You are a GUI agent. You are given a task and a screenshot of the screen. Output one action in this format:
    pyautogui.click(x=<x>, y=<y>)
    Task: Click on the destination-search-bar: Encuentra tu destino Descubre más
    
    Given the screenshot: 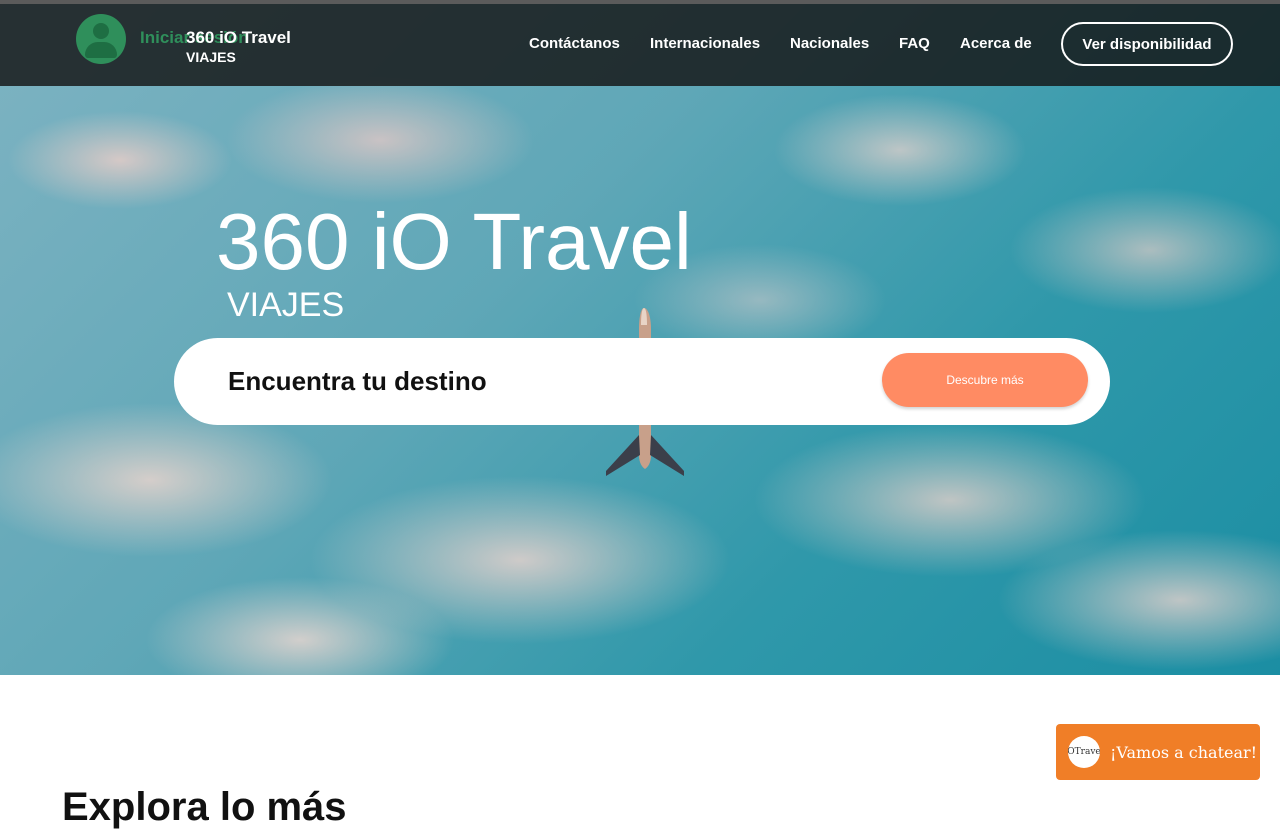 What is the action you would take?
    pyautogui.click(x=642, y=381)
    